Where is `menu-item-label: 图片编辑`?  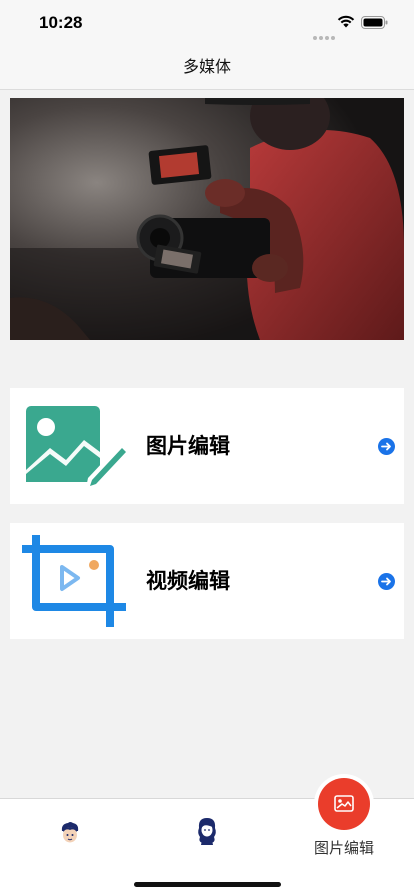 menu-item-label: 图片编辑 is located at coordinates (188, 446).